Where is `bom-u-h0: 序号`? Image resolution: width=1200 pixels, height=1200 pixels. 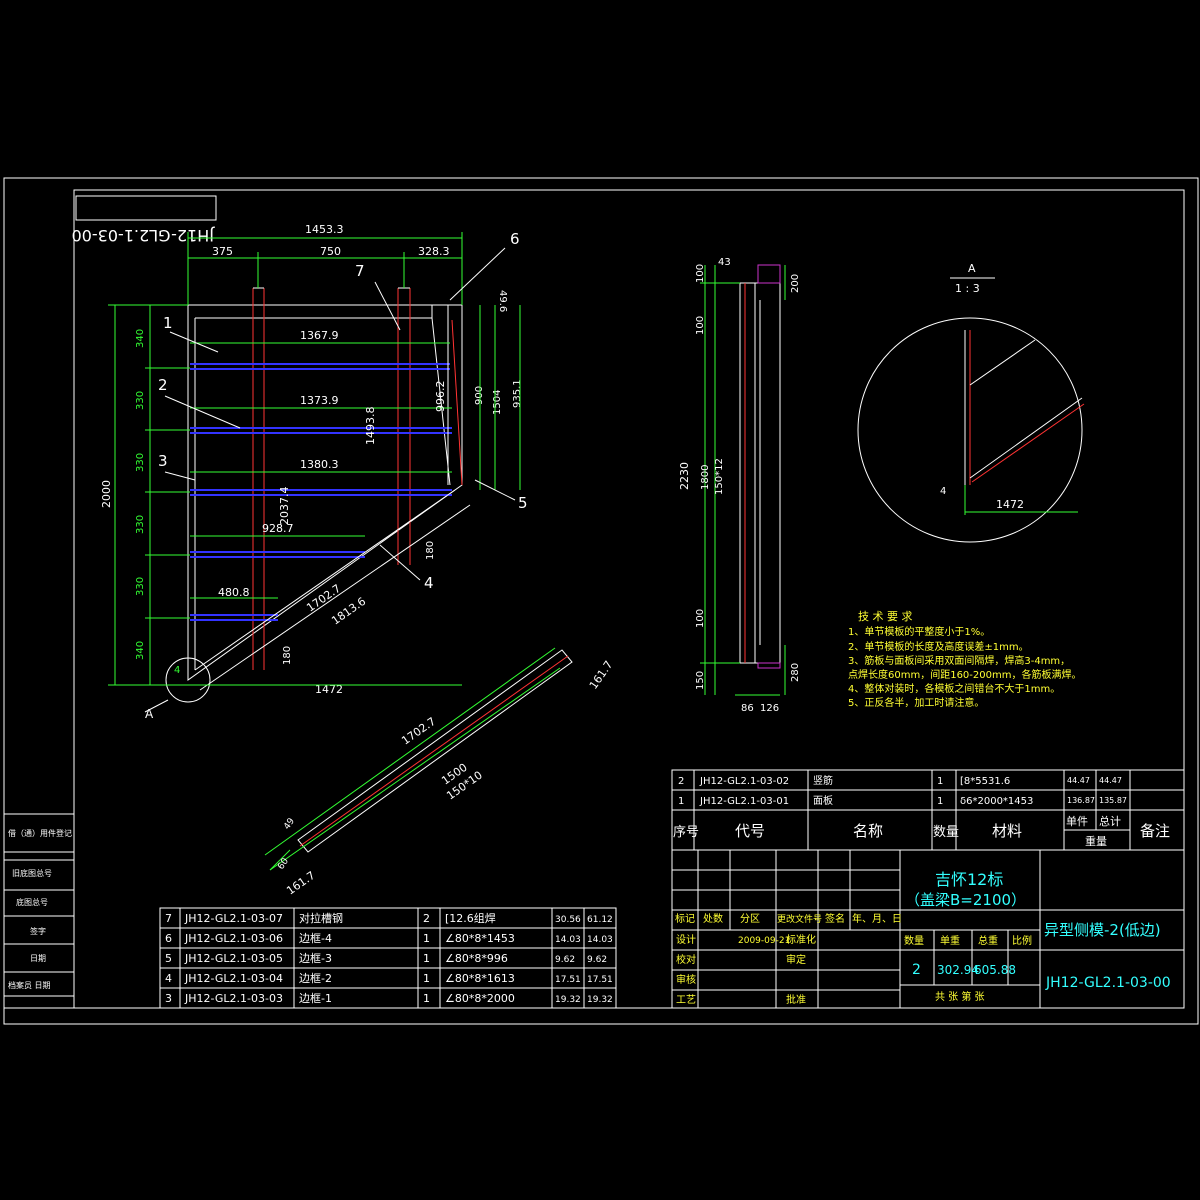 bom-u-h0: 序号 is located at coordinates (686, 832).